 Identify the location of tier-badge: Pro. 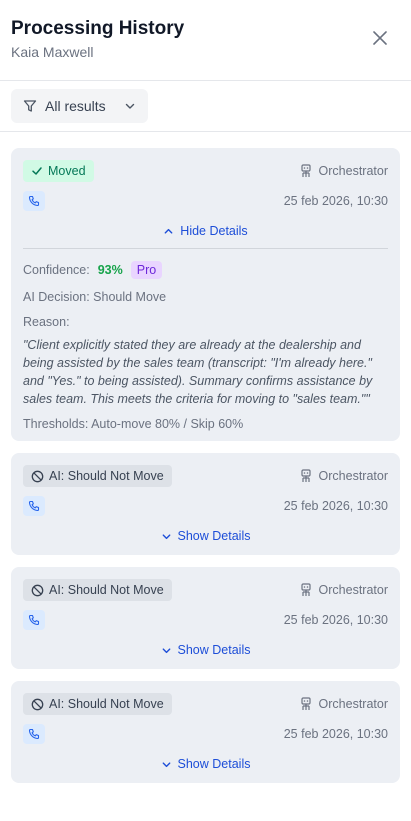
(146, 270).